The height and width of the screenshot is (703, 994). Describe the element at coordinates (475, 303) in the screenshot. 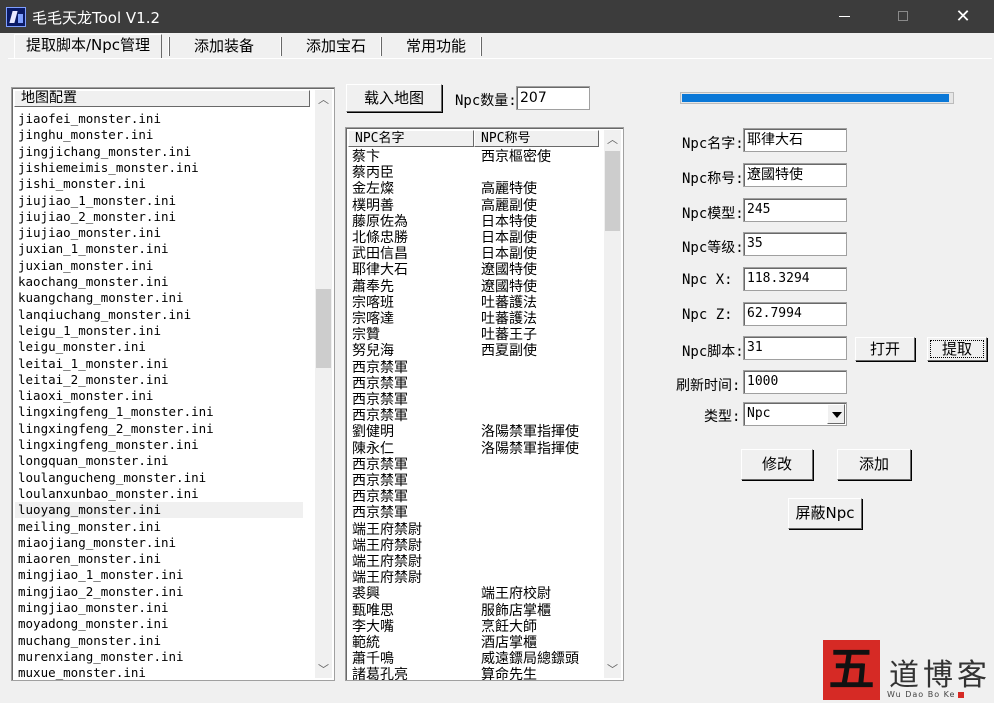

I see `npc-table-row: 宗喀班 吐蕃護法` at that location.